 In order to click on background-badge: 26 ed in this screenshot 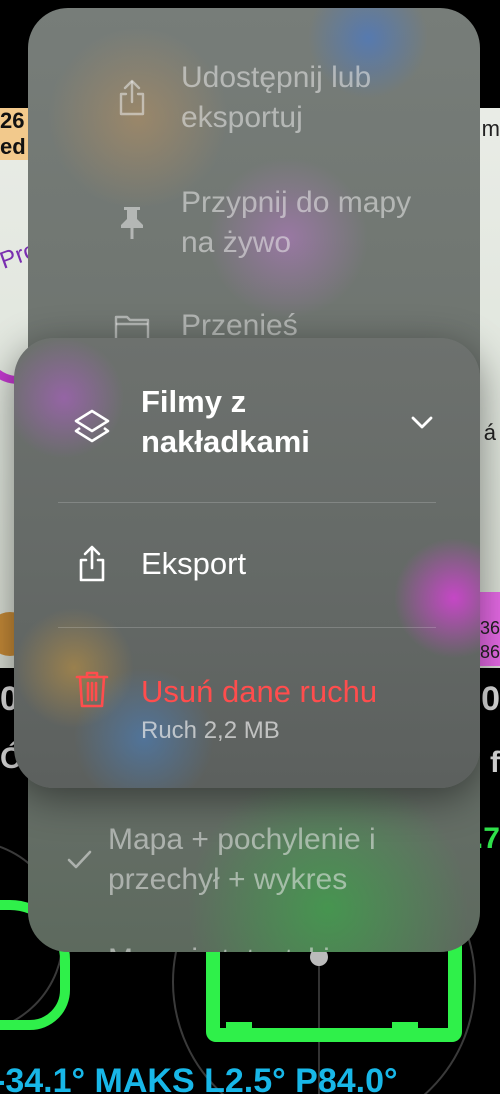, I will do `click(14, 134)`.